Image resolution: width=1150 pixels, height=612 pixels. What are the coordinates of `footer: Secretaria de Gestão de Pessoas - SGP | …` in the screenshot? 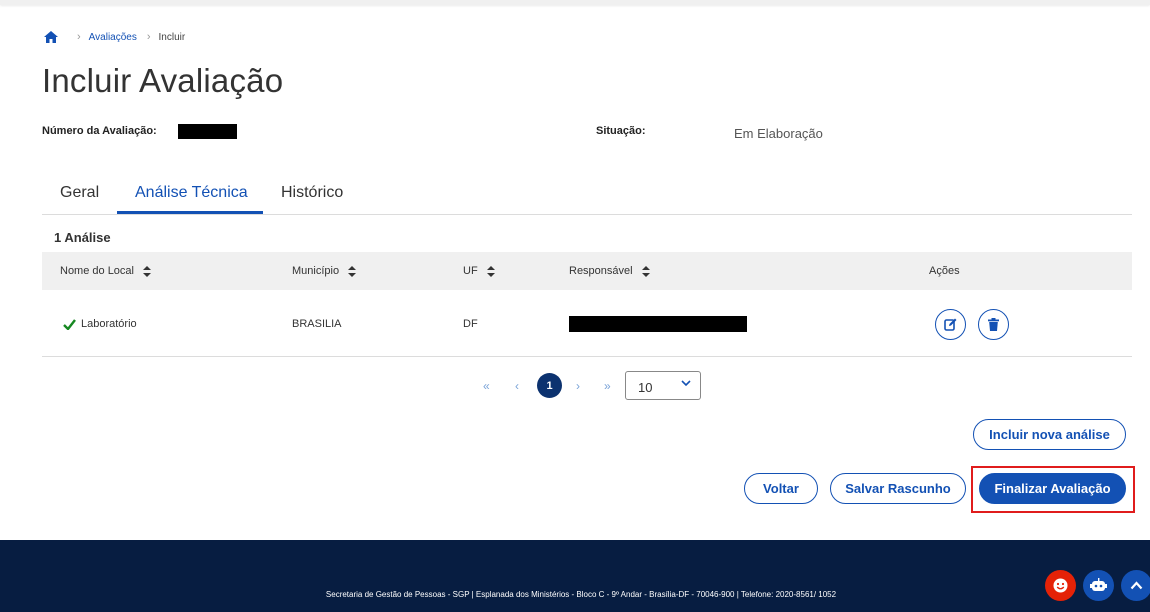 It's located at (575, 576).